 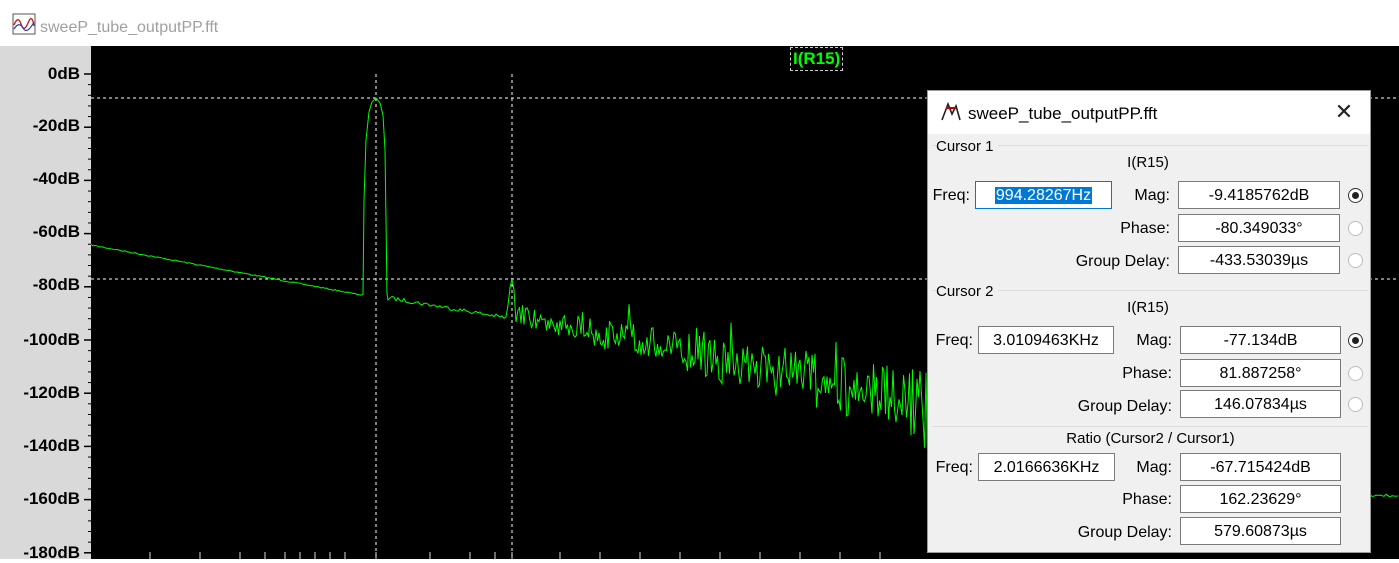 What do you see at coordinates (951, 195) in the screenshot?
I see `cursor1-freq-label: Freq:` at bounding box center [951, 195].